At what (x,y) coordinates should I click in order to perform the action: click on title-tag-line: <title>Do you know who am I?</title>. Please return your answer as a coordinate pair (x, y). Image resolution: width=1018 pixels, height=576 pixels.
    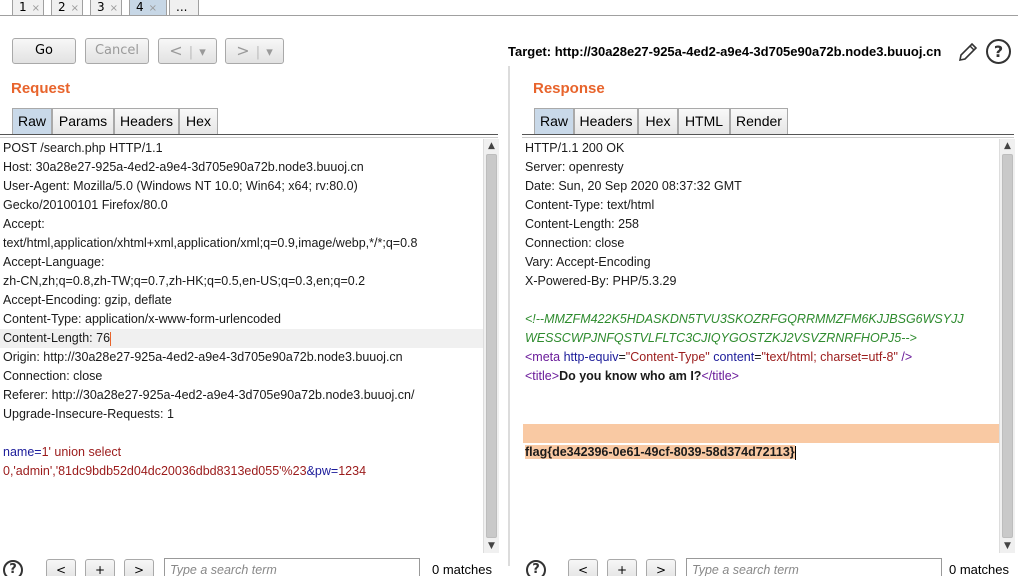
    Looking at the image, I should click on (632, 376).